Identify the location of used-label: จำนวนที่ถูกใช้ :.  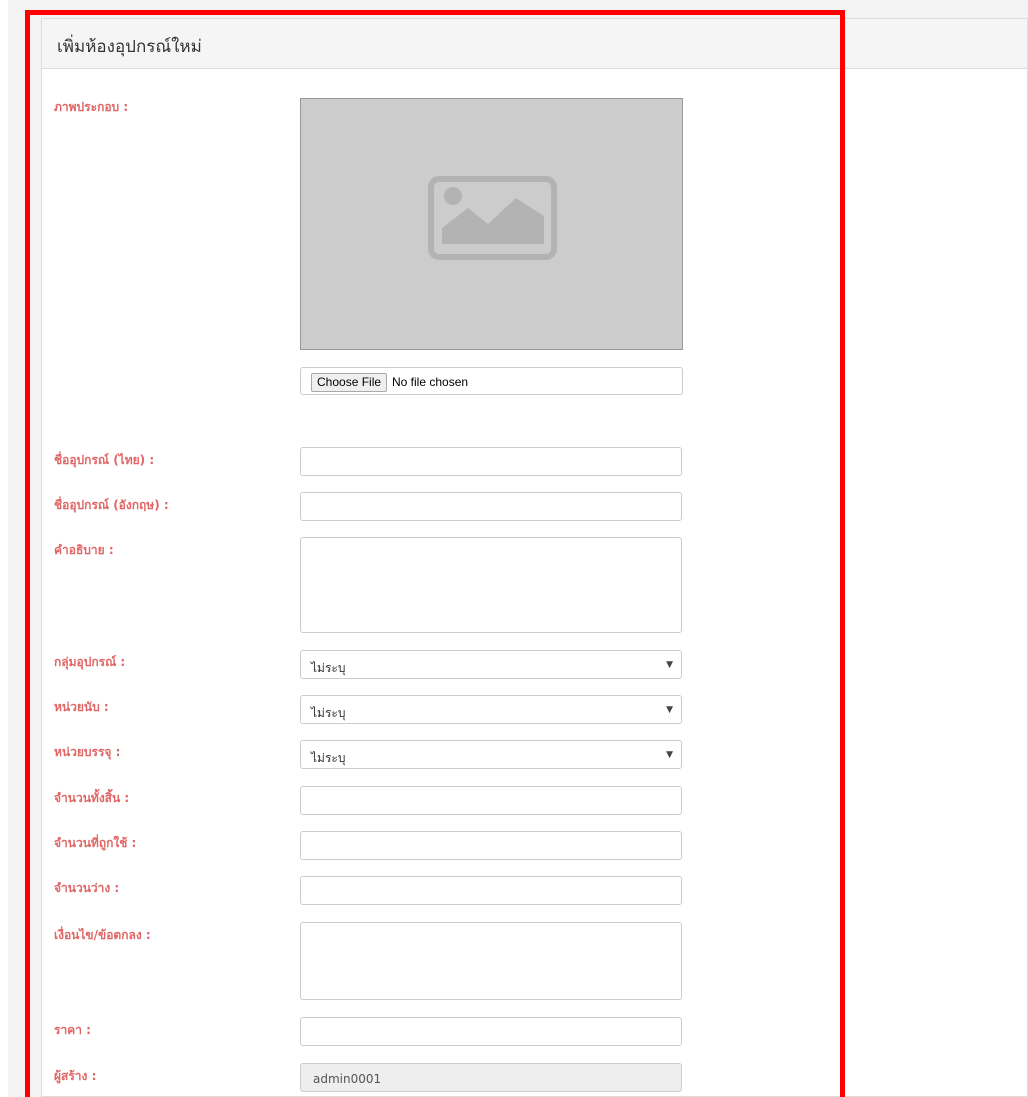
(95, 843).